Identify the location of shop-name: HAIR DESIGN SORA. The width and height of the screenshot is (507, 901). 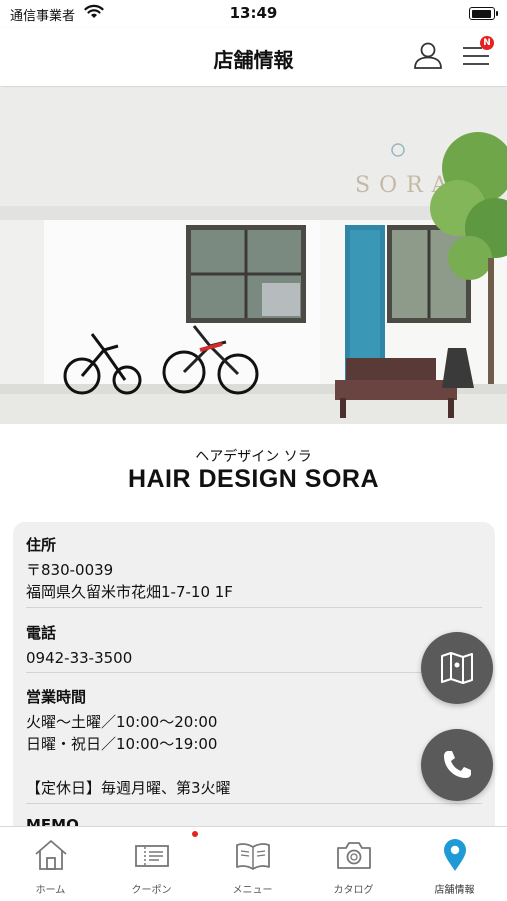
(253, 479).